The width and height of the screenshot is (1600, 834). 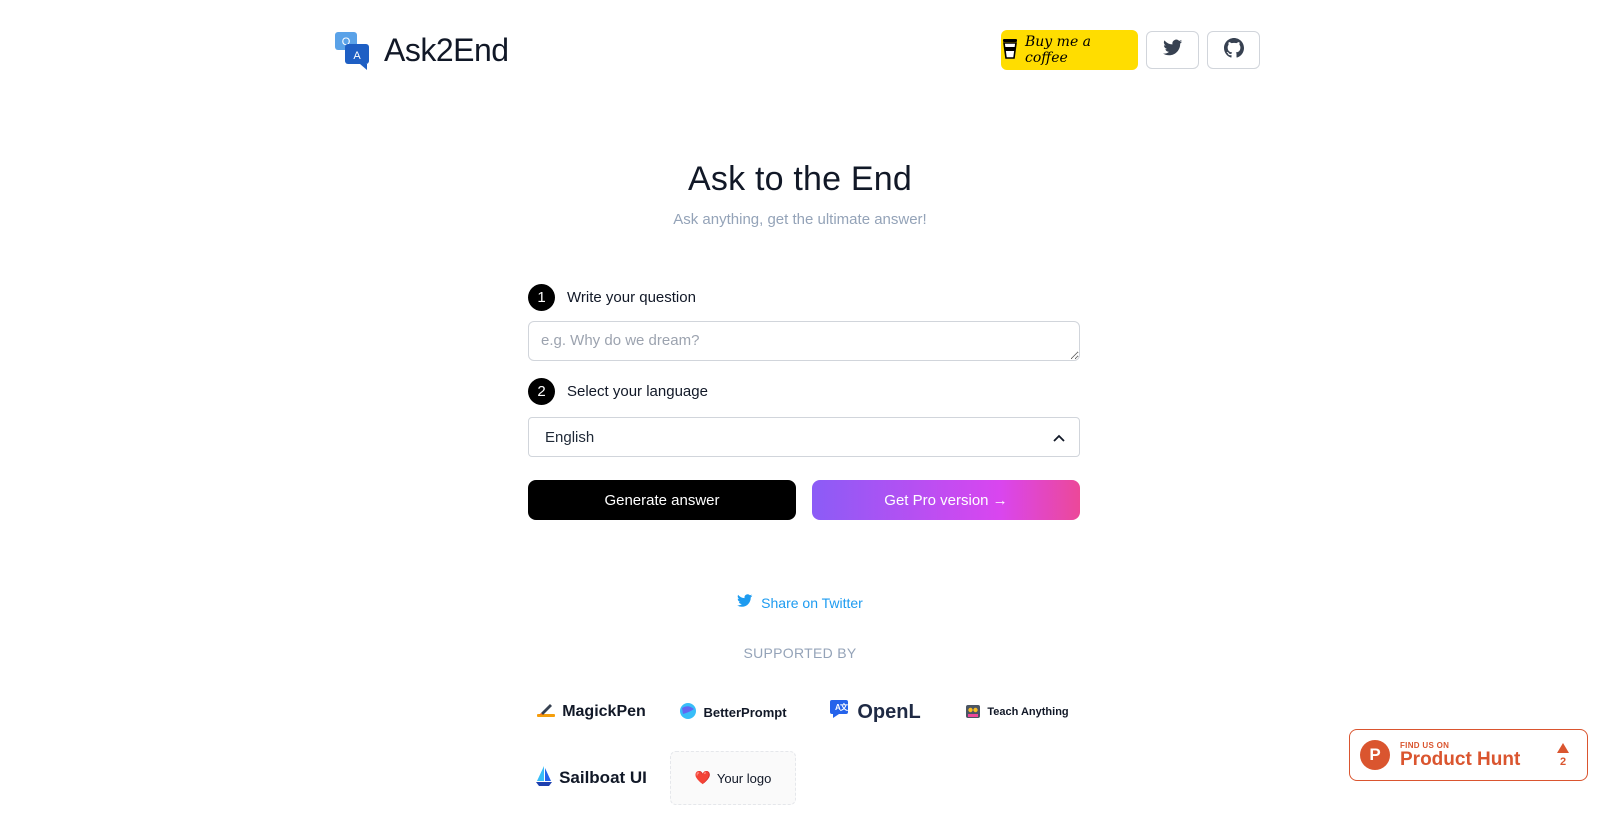 What do you see at coordinates (1460, 759) in the screenshot?
I see `product-hunt-title: Product Hunt` at bounding box center [1460, 759].